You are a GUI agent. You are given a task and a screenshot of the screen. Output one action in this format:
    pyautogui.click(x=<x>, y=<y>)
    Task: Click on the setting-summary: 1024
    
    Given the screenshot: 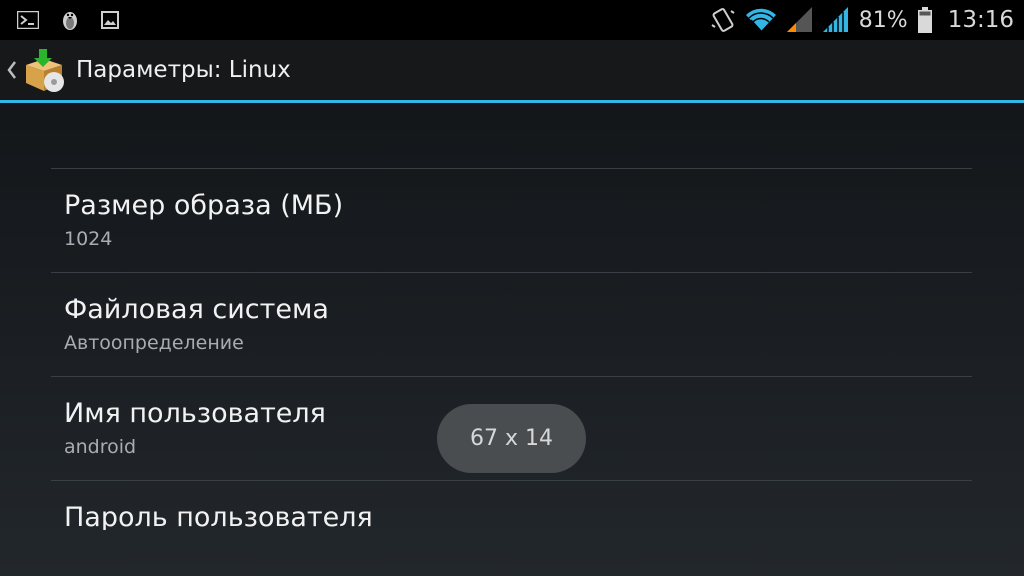 What is the action you would take?
    pyautogui.click(x=88, y=239)
    